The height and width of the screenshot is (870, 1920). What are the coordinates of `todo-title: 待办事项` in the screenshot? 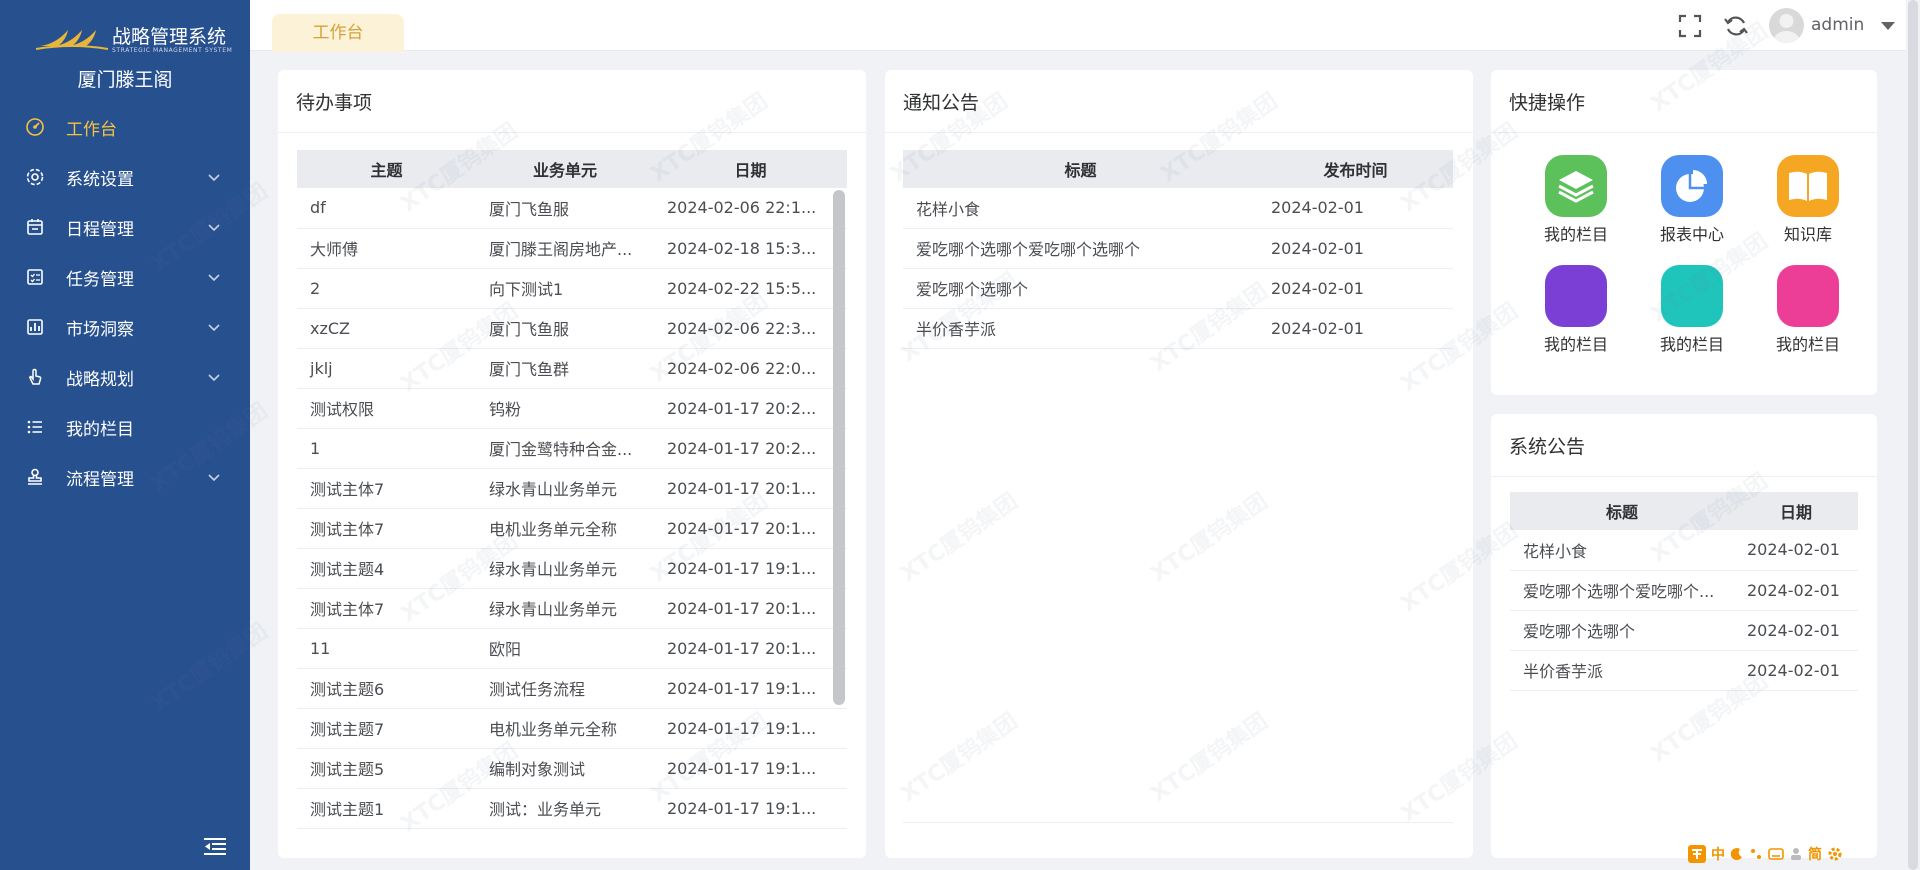 It's located at (334, 103).